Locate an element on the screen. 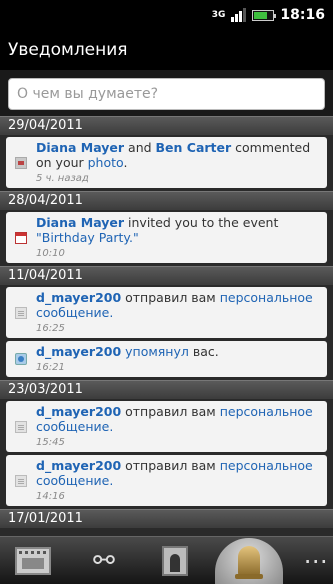 This screenshot has height=584, width=333. content-link: "Birthday Party." is located at coordinates (87, 237).